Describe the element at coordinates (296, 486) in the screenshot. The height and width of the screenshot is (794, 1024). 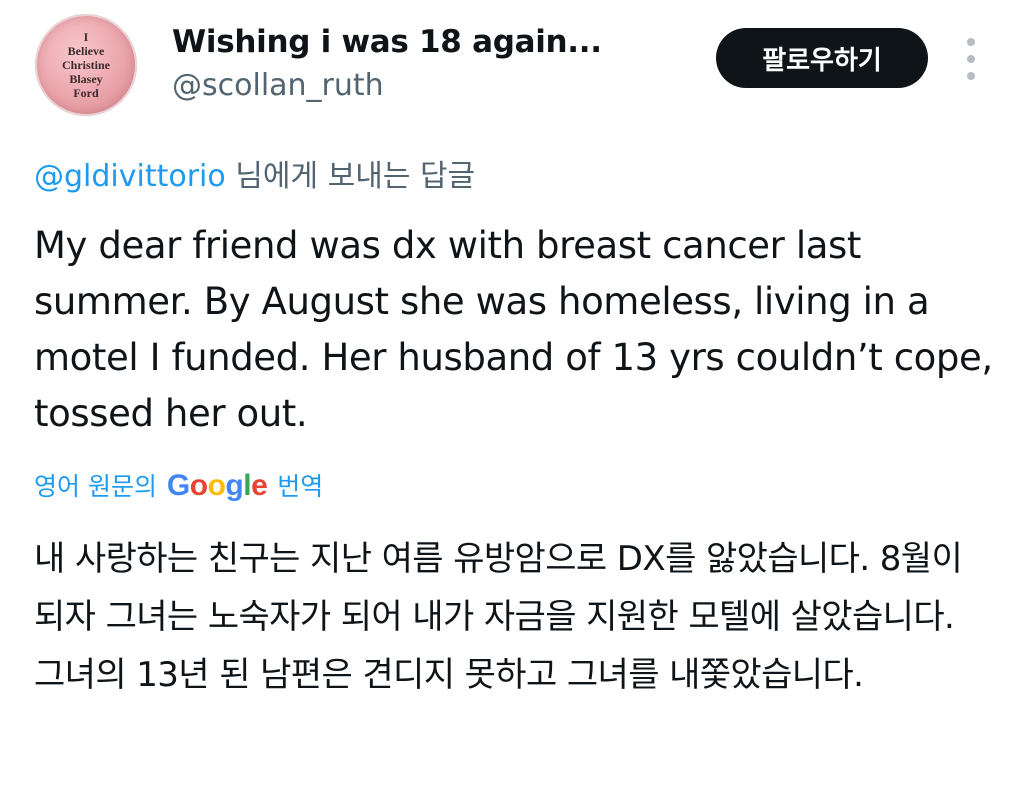
I see `translation-suffix: 번역` at that location.